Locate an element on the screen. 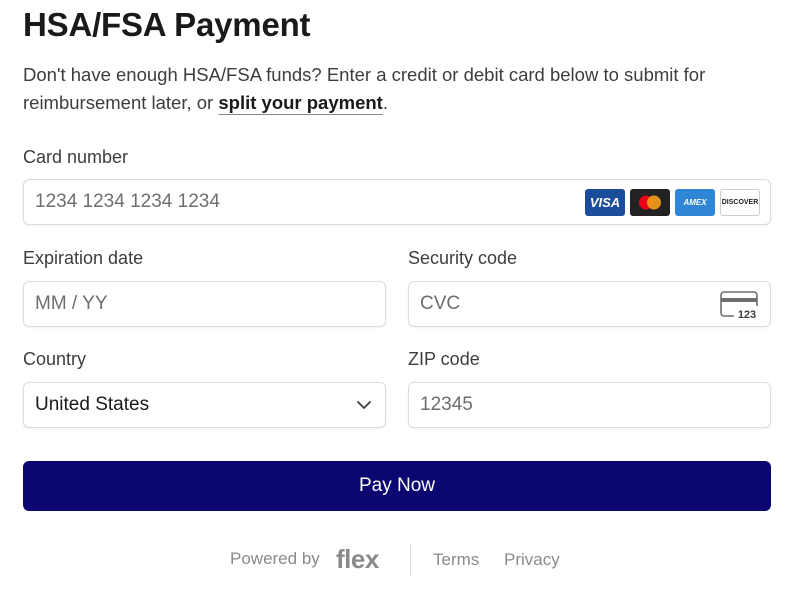  country-label: Country is located at coordinates (55, 359).